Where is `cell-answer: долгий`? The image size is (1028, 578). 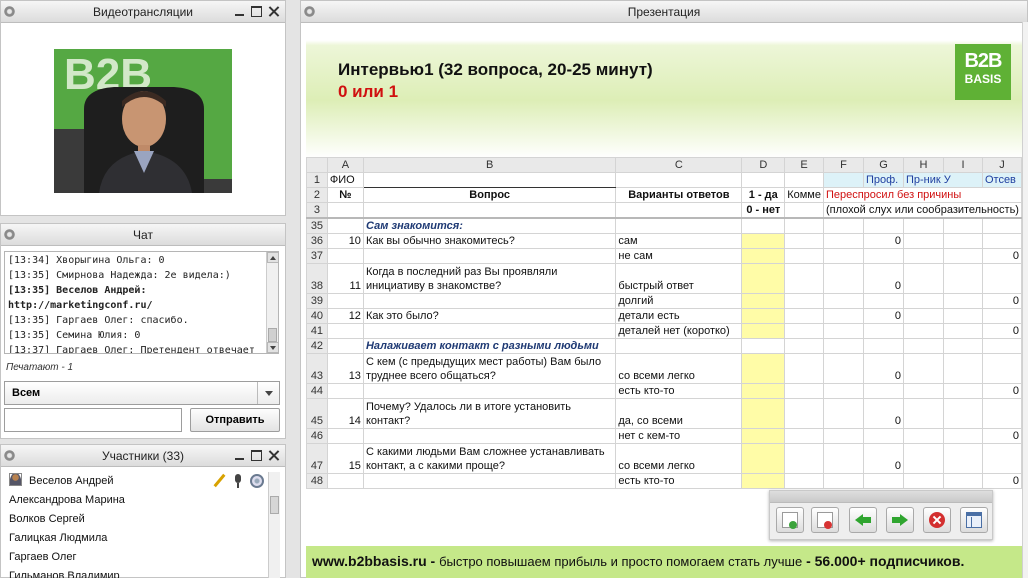
cell-answer: долгий is located at coordinates (679, 301).